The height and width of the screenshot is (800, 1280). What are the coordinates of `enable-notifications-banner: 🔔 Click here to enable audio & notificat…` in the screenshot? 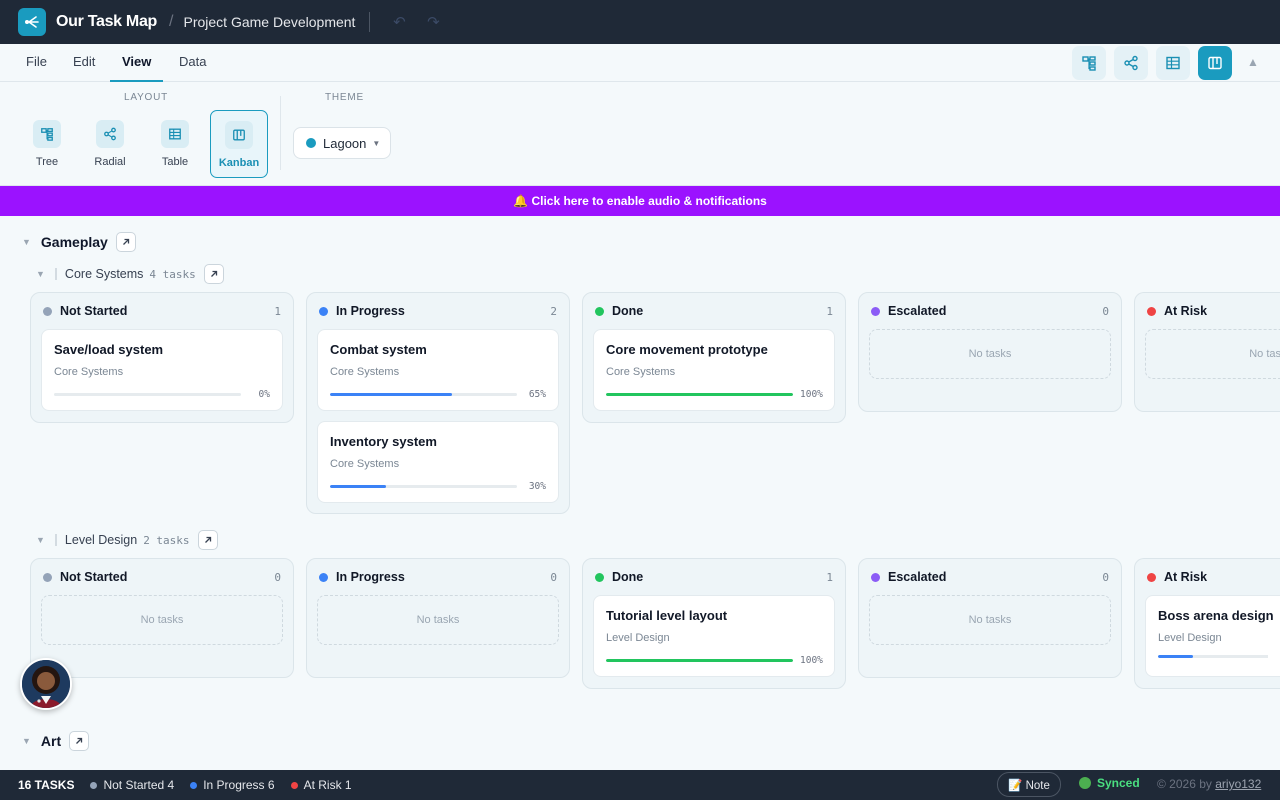 It's located at (640, 201).